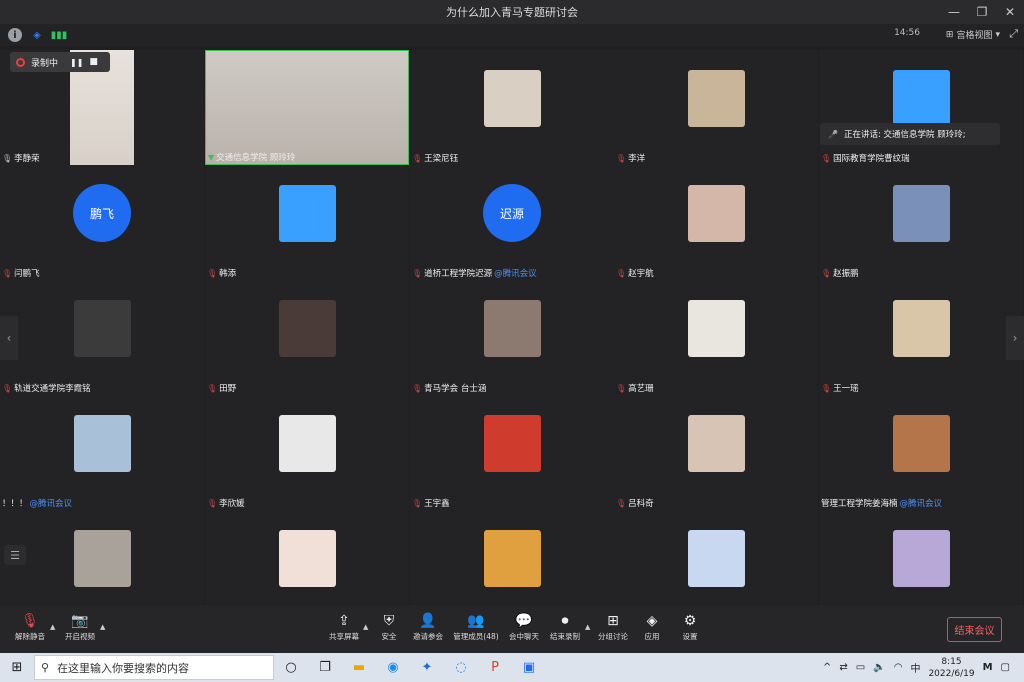  Describe the element at coordinates (716, 452) in the screenshot. I see `participant-tile: 🎙 吕科奇` at that location.